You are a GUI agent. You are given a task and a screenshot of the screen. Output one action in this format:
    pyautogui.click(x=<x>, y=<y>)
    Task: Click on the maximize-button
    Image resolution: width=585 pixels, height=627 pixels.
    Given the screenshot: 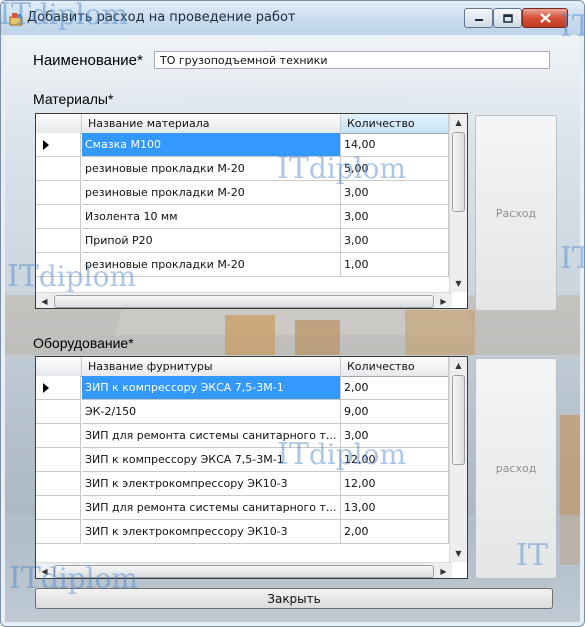 What is the action you would take?
    pyautogui.click(x=507, y=18)
    